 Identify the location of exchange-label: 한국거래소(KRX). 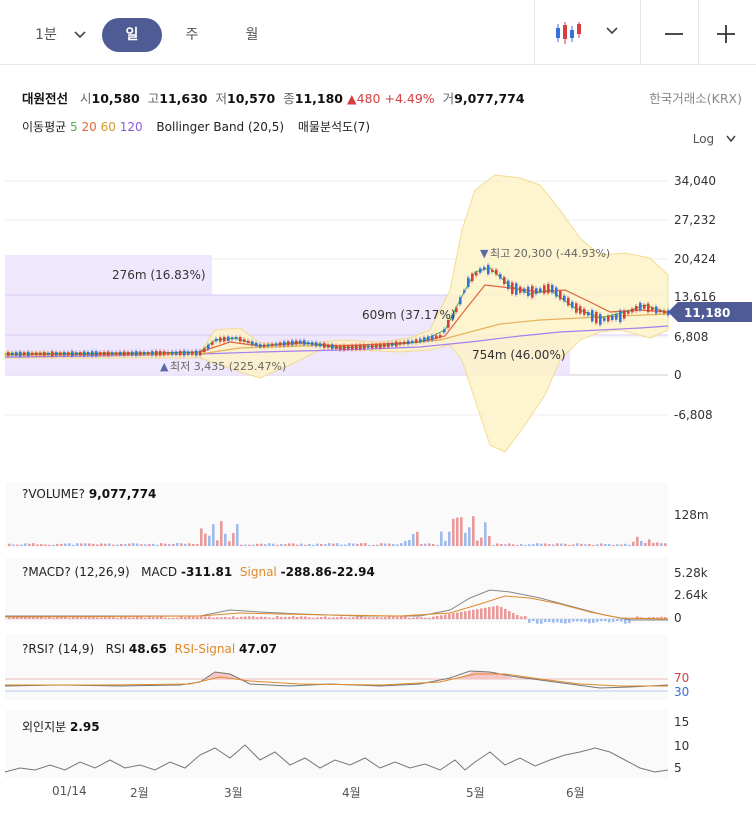
(695, 98).